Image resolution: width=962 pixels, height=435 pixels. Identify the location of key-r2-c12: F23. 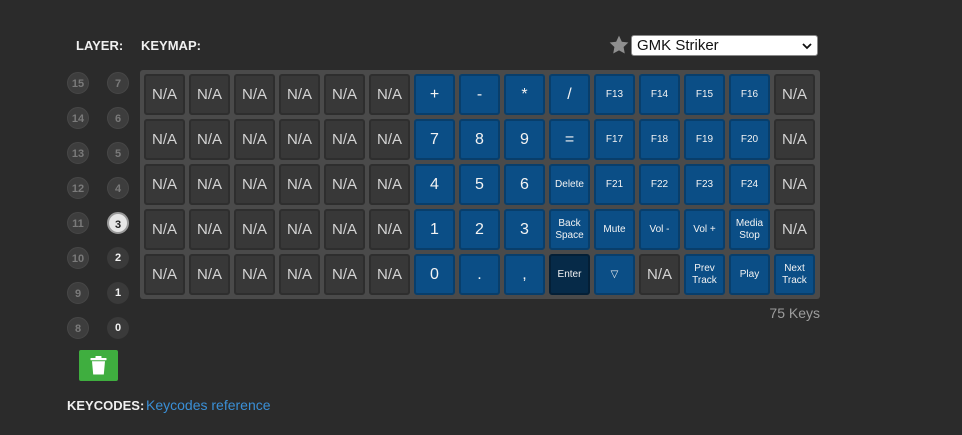
(704, 184).